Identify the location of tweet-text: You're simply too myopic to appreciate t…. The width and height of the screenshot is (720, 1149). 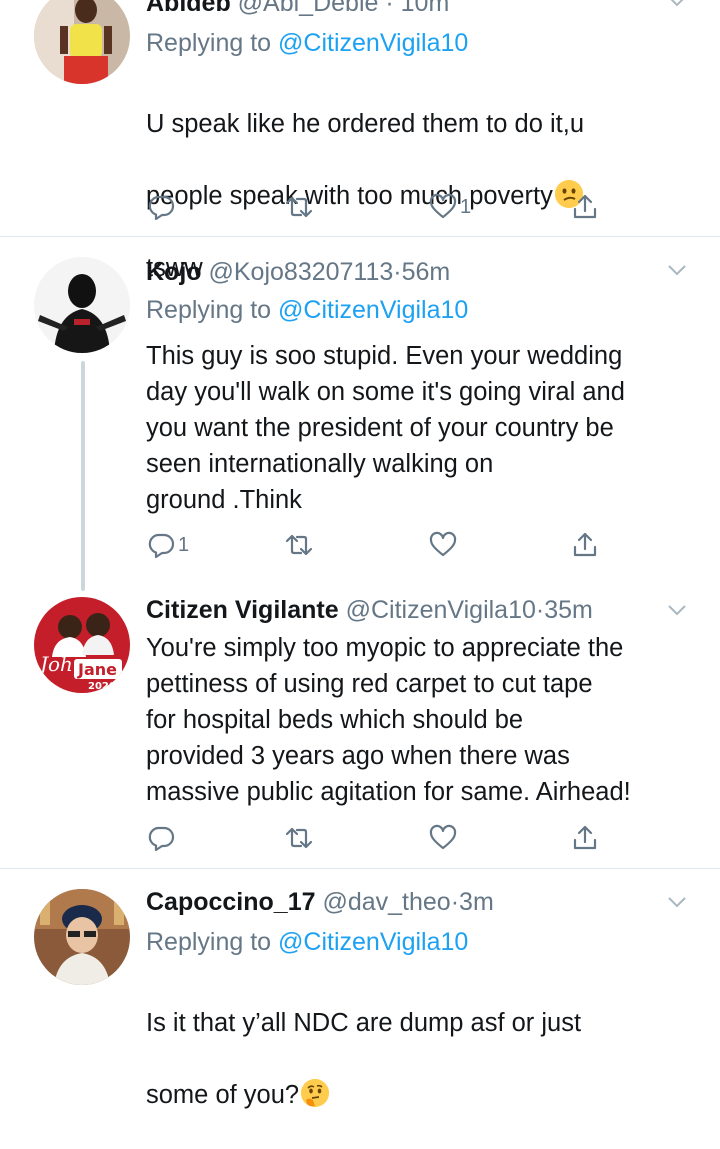
(388, 720).